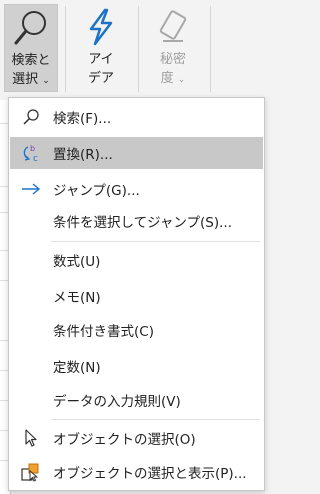 The image size is (320, 494). Describe the element at coordinates (31, 472) in the screenshot. I see `selection-pane-icon` at that location.